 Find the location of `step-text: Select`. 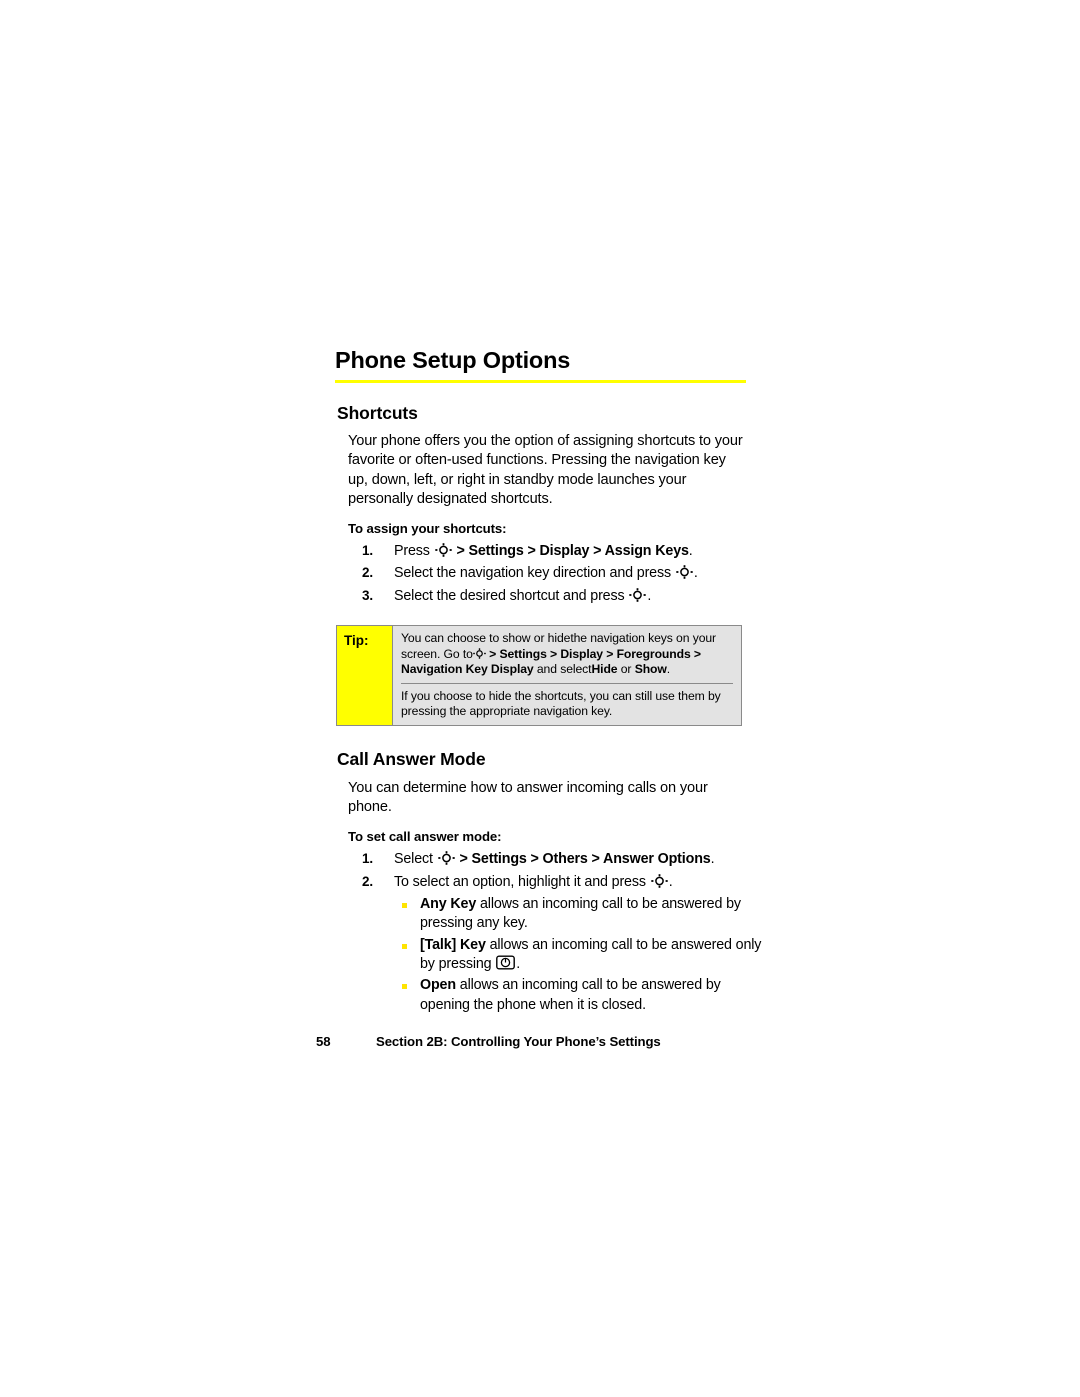

step-text: Select is located at coordinates (415, 859).